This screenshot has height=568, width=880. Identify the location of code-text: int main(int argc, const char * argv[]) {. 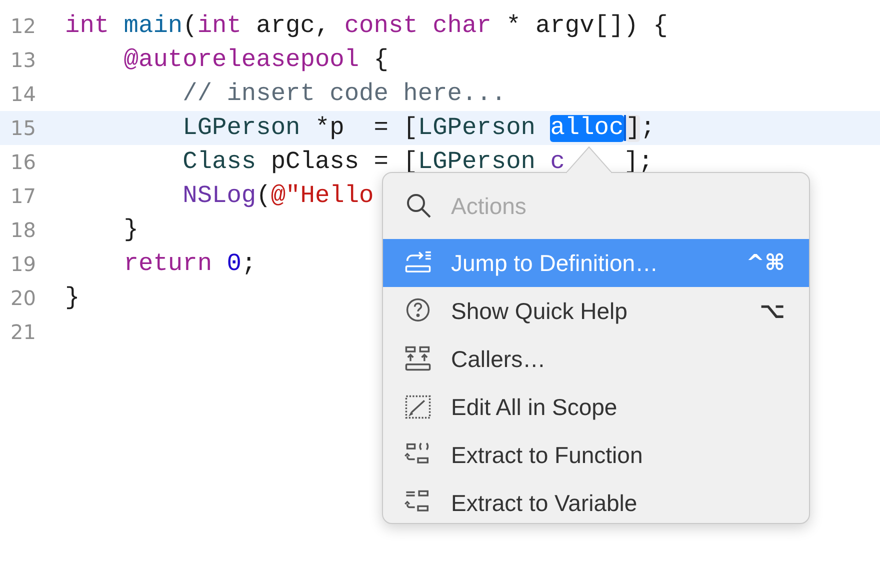
(366, 26).